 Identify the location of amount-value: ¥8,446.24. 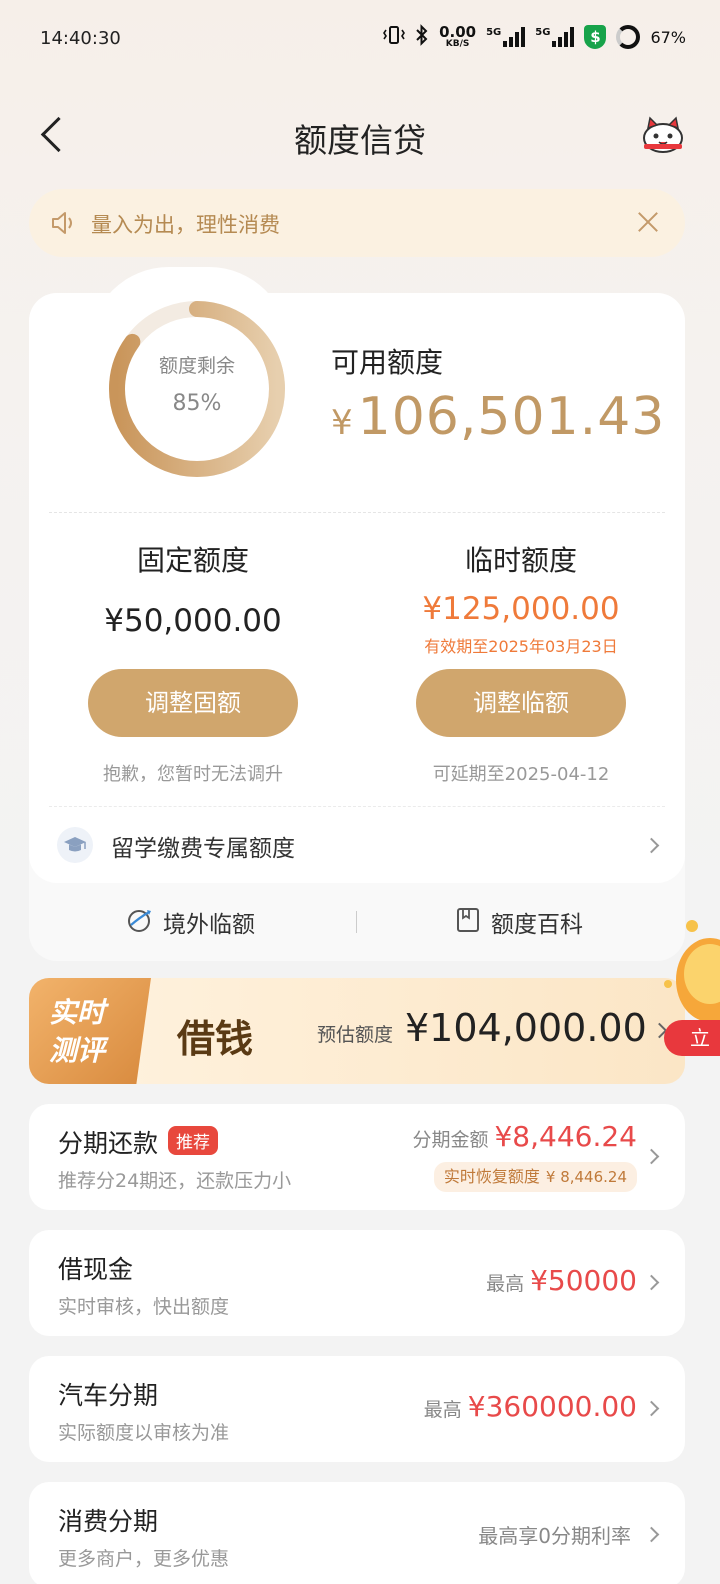
(565, 1136).